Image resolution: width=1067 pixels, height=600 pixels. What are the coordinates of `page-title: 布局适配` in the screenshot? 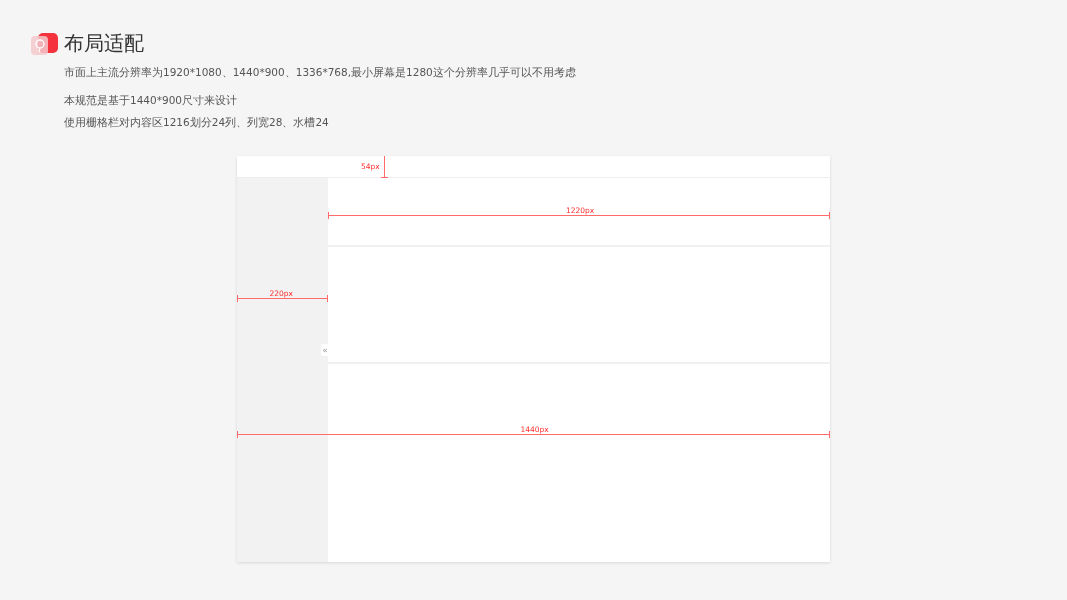 It's located at (104, 43).